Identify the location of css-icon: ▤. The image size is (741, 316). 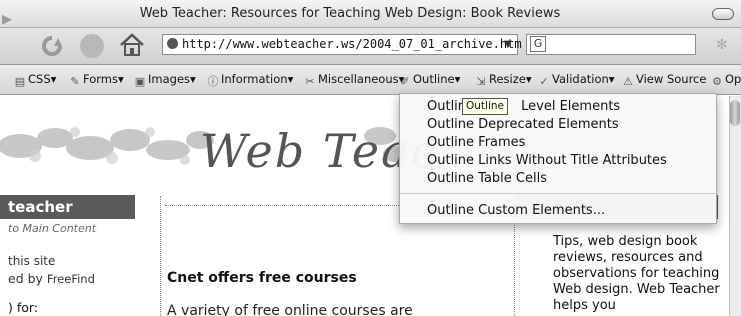
(20, 81).